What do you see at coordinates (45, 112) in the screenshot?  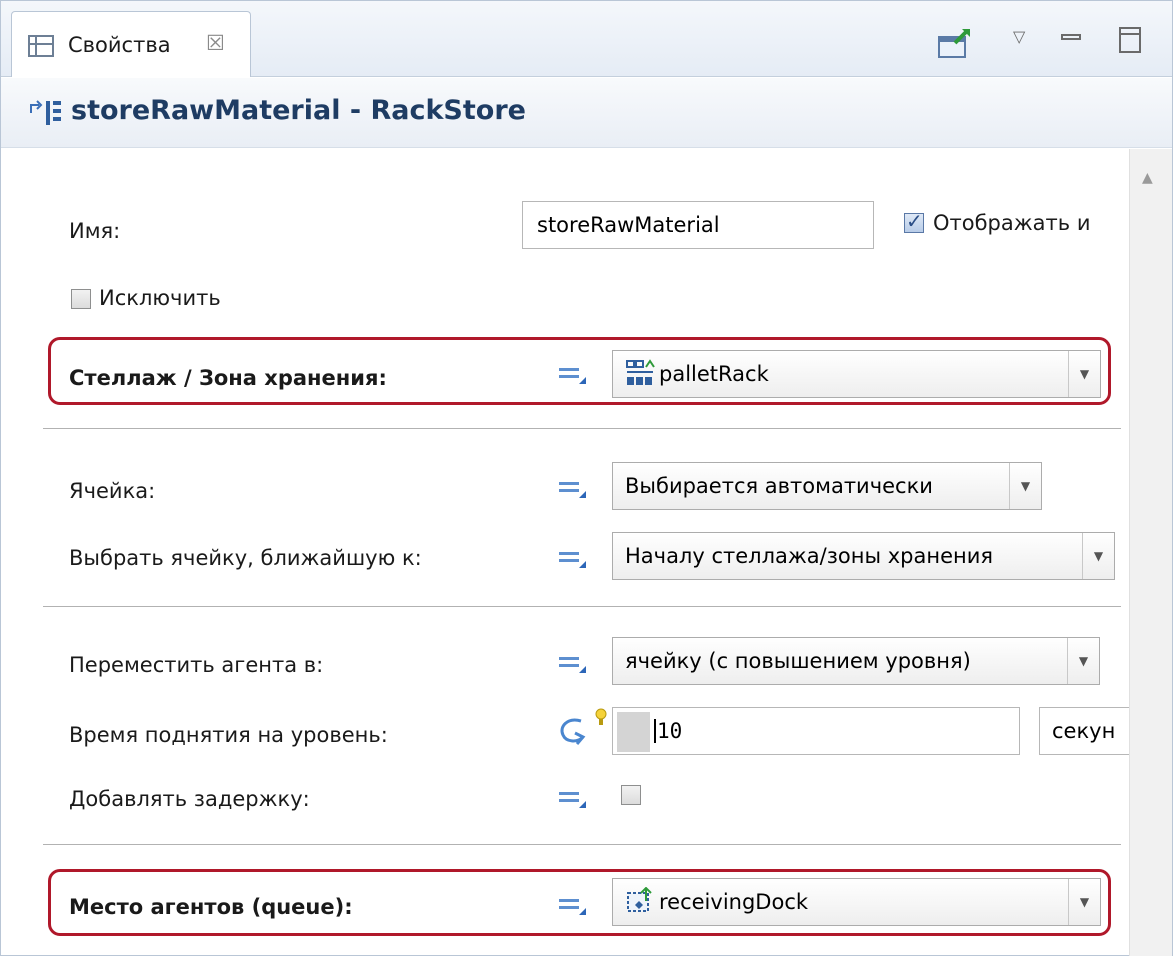 I see `rack-store-block-icon` at bounding box center [45, 112].